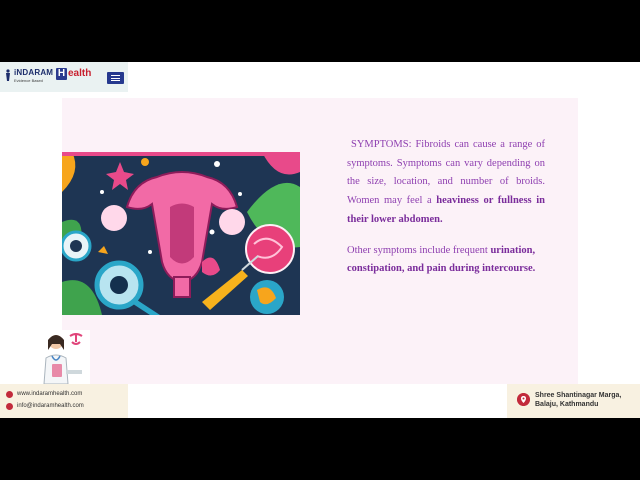 This screenshot has width=640, height=480. What do you see at coordinates (181, 233) in the screenshot?
I see `uterus-illustration` at bounding box center [181, 233].